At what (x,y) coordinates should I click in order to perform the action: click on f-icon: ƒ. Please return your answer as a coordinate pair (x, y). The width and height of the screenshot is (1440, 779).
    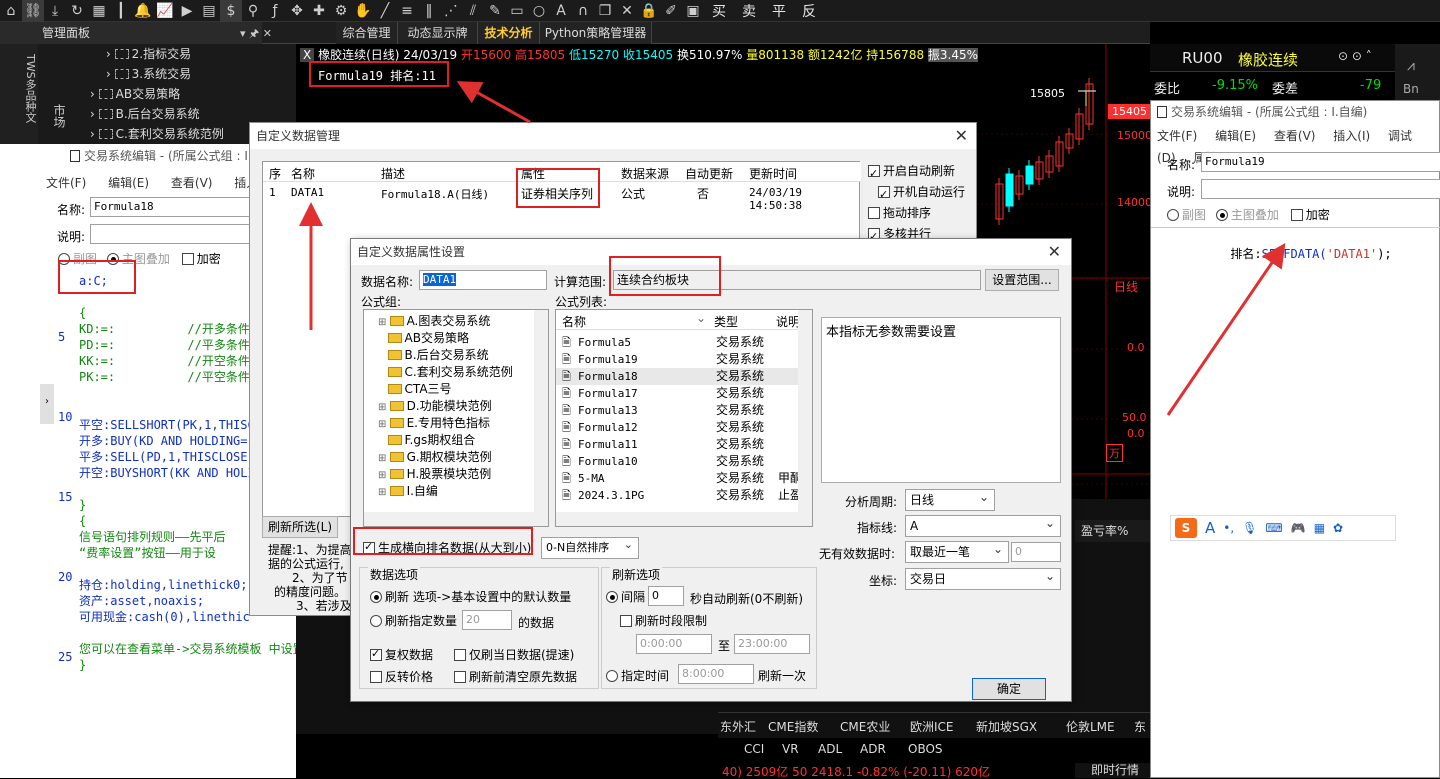
    Looking at the image, I should click on (275, 11).